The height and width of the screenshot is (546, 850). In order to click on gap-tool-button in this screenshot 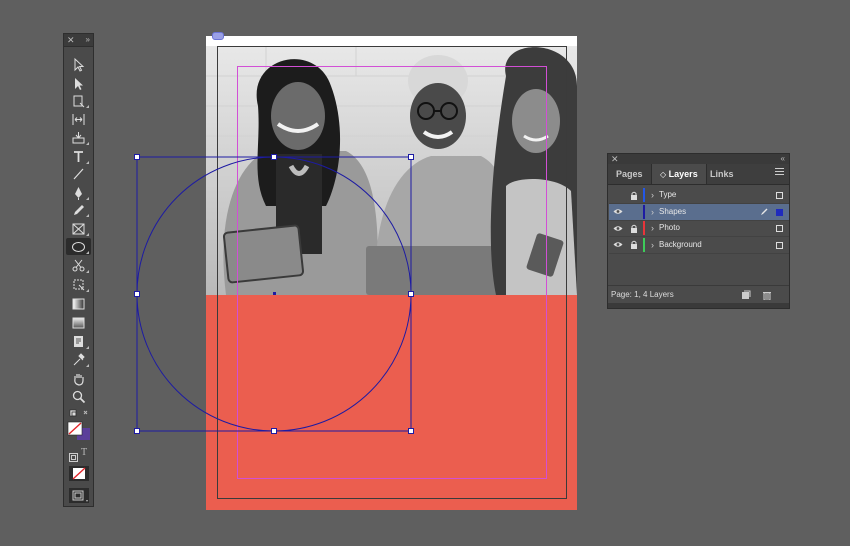, I will do `click(78, 119)`.